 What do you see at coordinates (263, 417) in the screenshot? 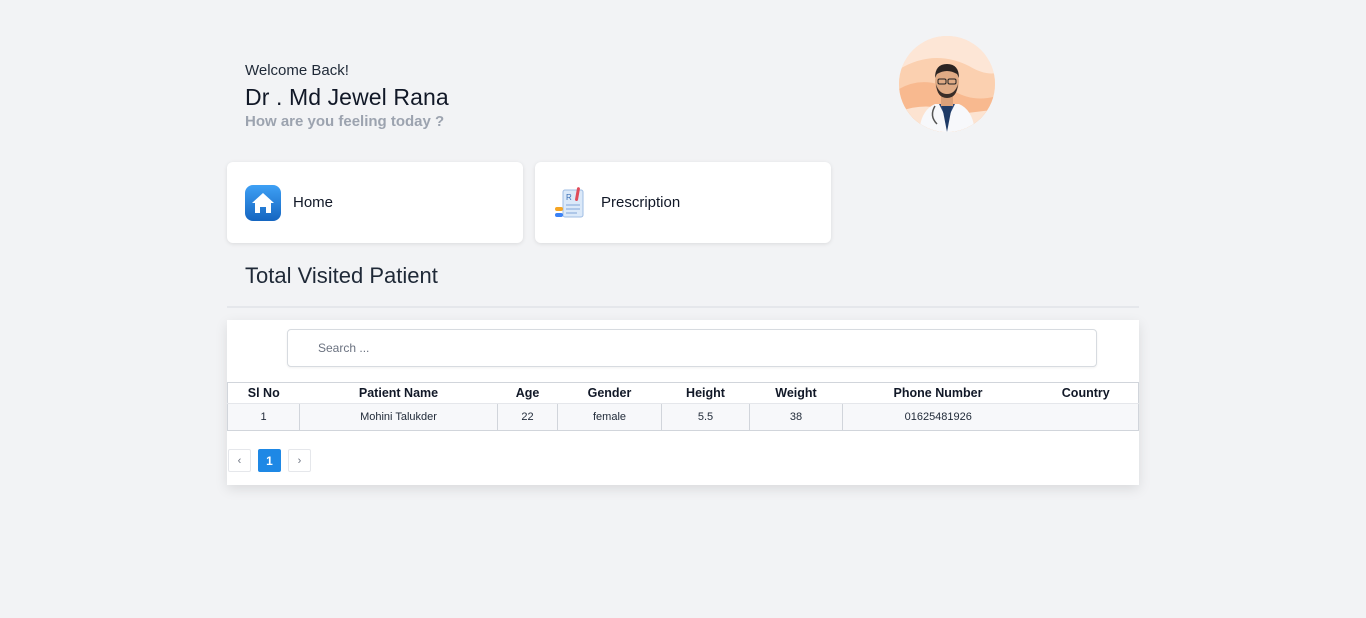
I see `table-cell: 1` at bounding box center [263, 417].